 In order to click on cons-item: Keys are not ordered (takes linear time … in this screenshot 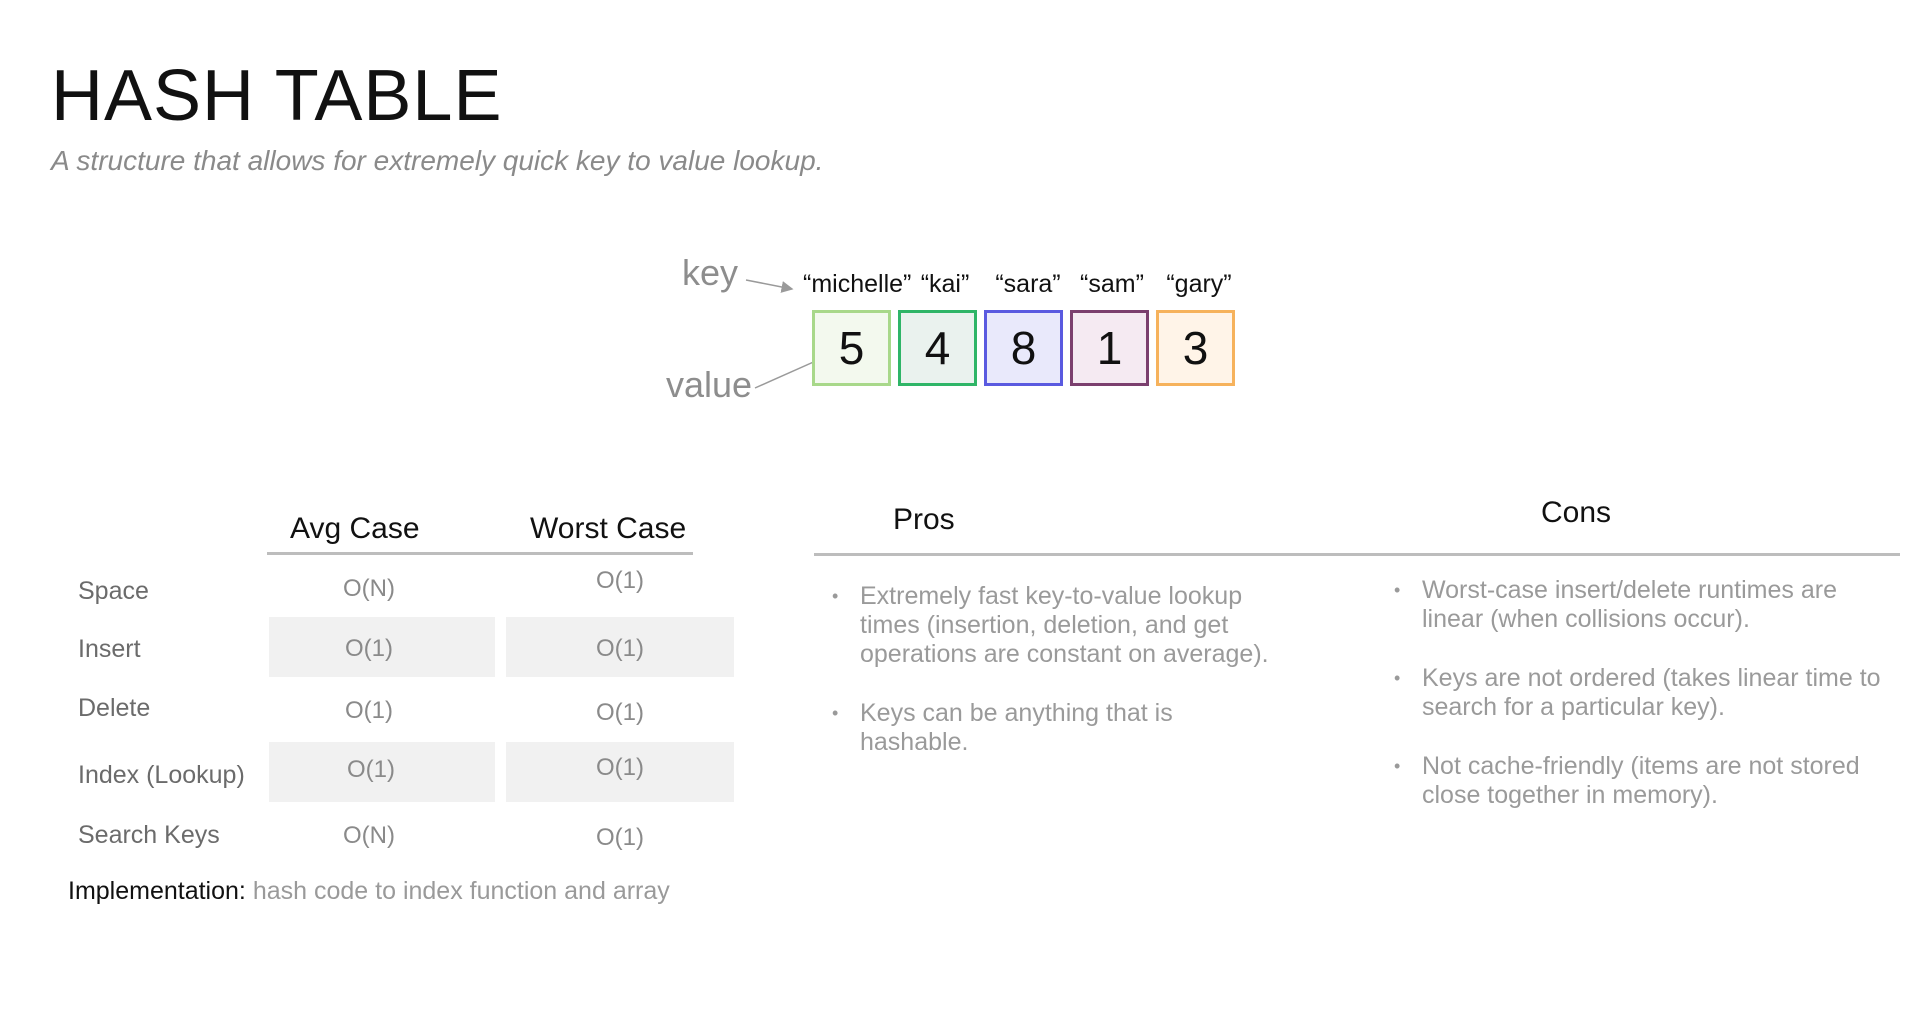, I will do `click(1639, 693)`.